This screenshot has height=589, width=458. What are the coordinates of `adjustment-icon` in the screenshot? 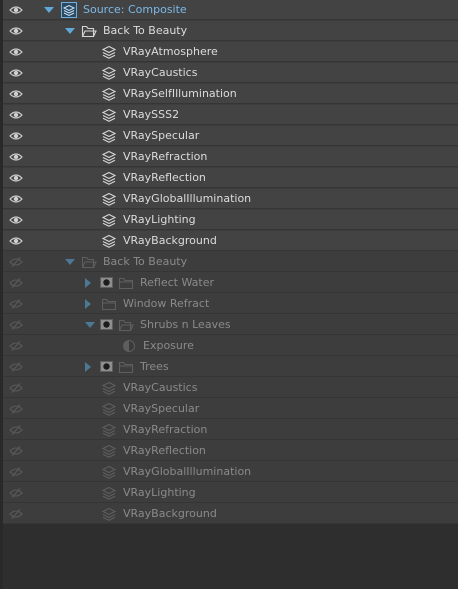 It's located at (129, 346).